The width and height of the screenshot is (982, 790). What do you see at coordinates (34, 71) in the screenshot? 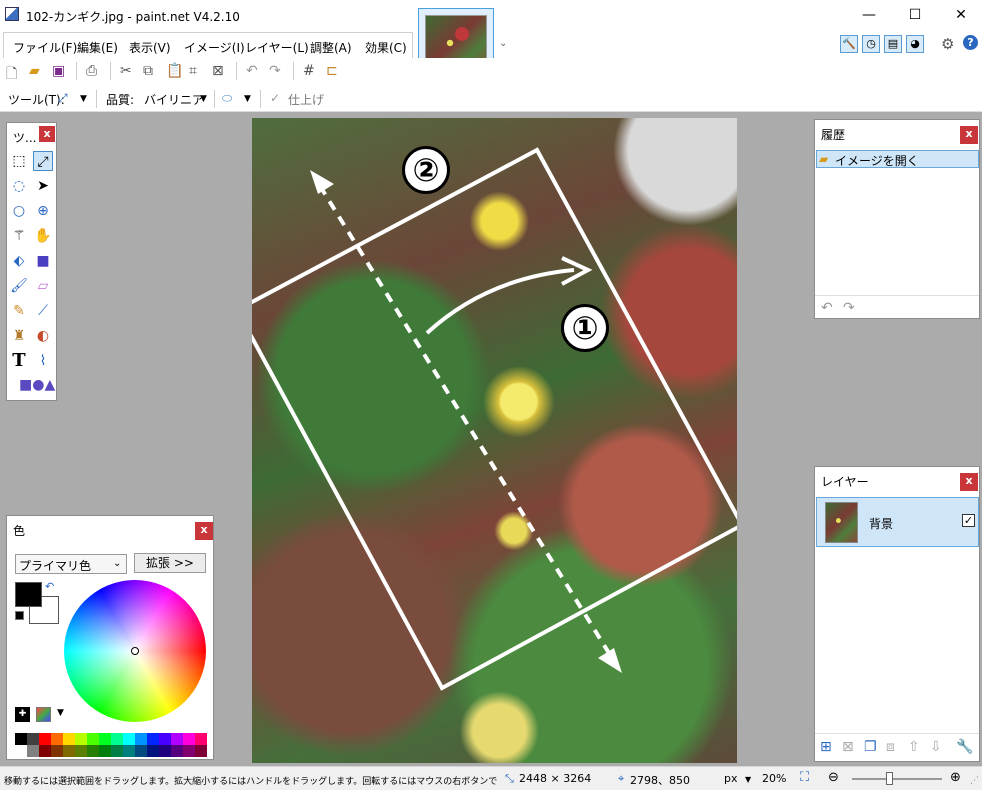
I see `open-folder-icon: ▰` at bounding box center [34, 71].